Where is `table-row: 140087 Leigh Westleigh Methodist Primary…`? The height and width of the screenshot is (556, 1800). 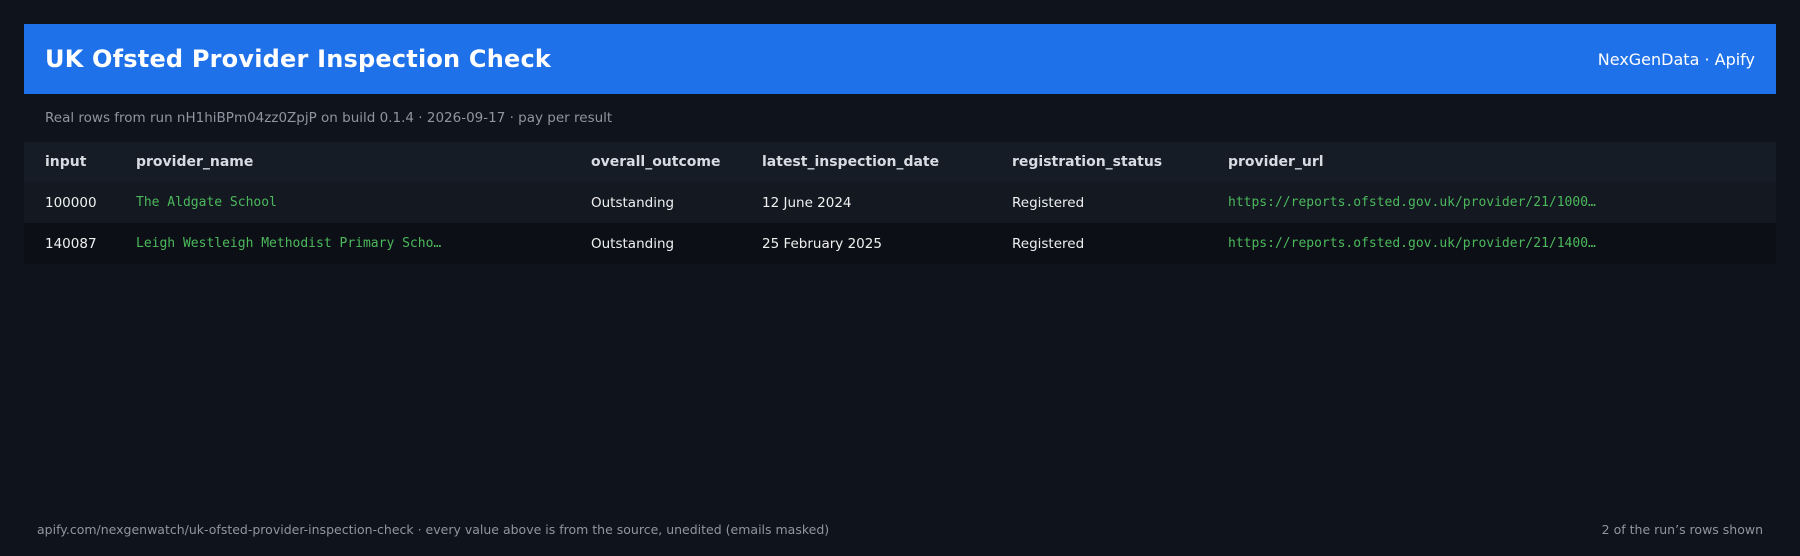 table-row: 140087 Leigh Westleigh Methodist Primary… is located at coordinates (900, 243).